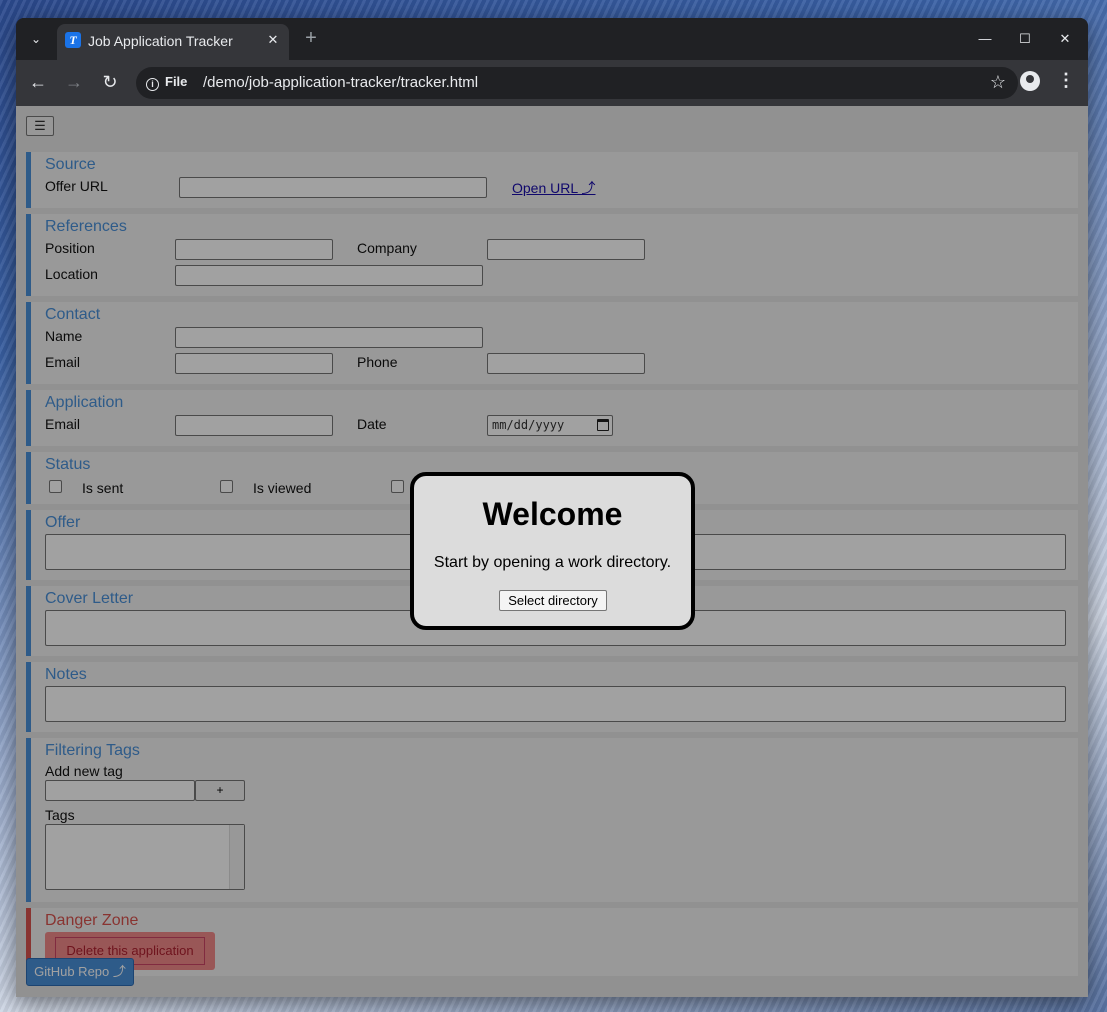  Describe the element at coordinates (1025, 39) in the screenshot. I see `maximize-icon: ☐` at that location.